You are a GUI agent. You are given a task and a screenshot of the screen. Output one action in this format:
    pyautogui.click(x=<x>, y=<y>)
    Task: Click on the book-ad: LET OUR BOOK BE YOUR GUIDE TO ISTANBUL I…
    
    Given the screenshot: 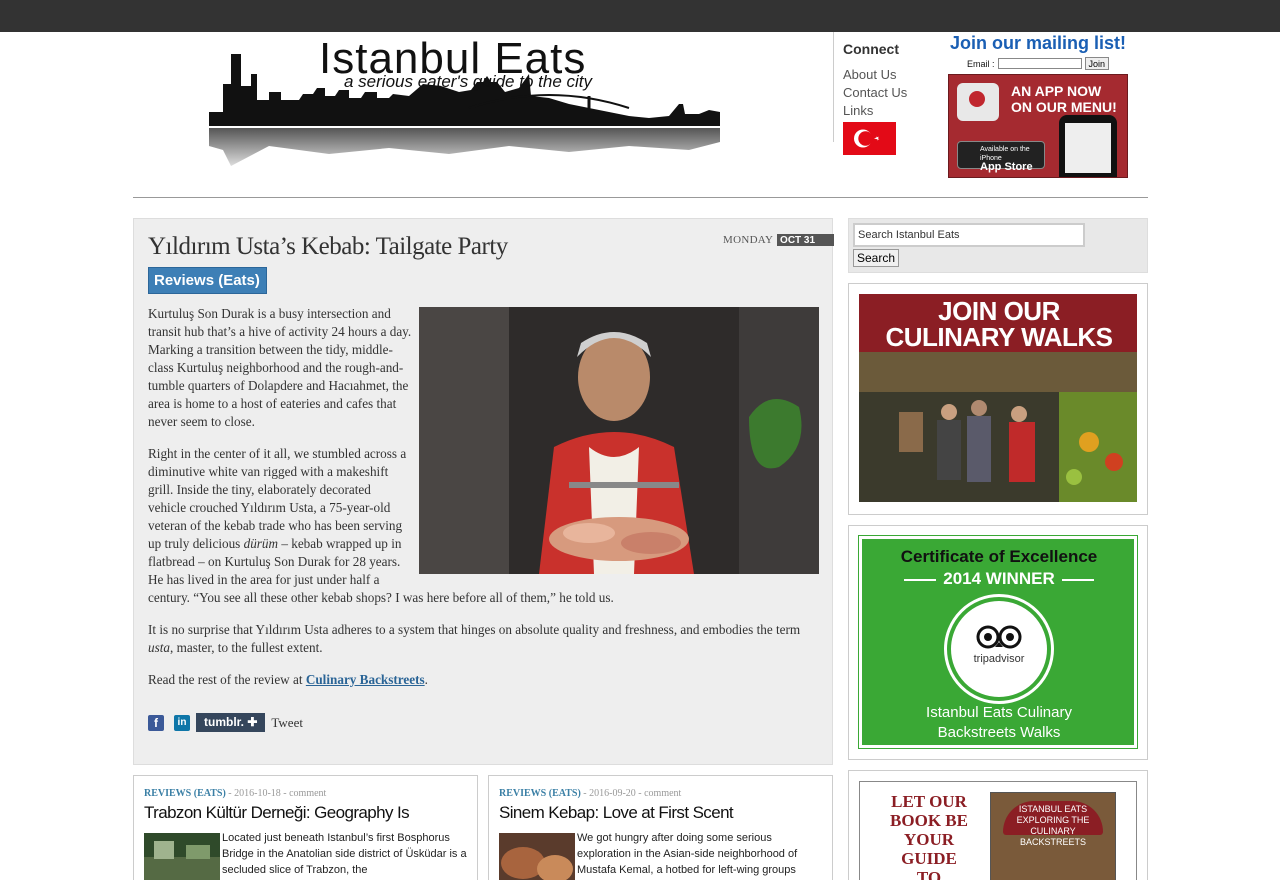 What is the action you would take?
    pyautogui.click(x=998, y=825)
    